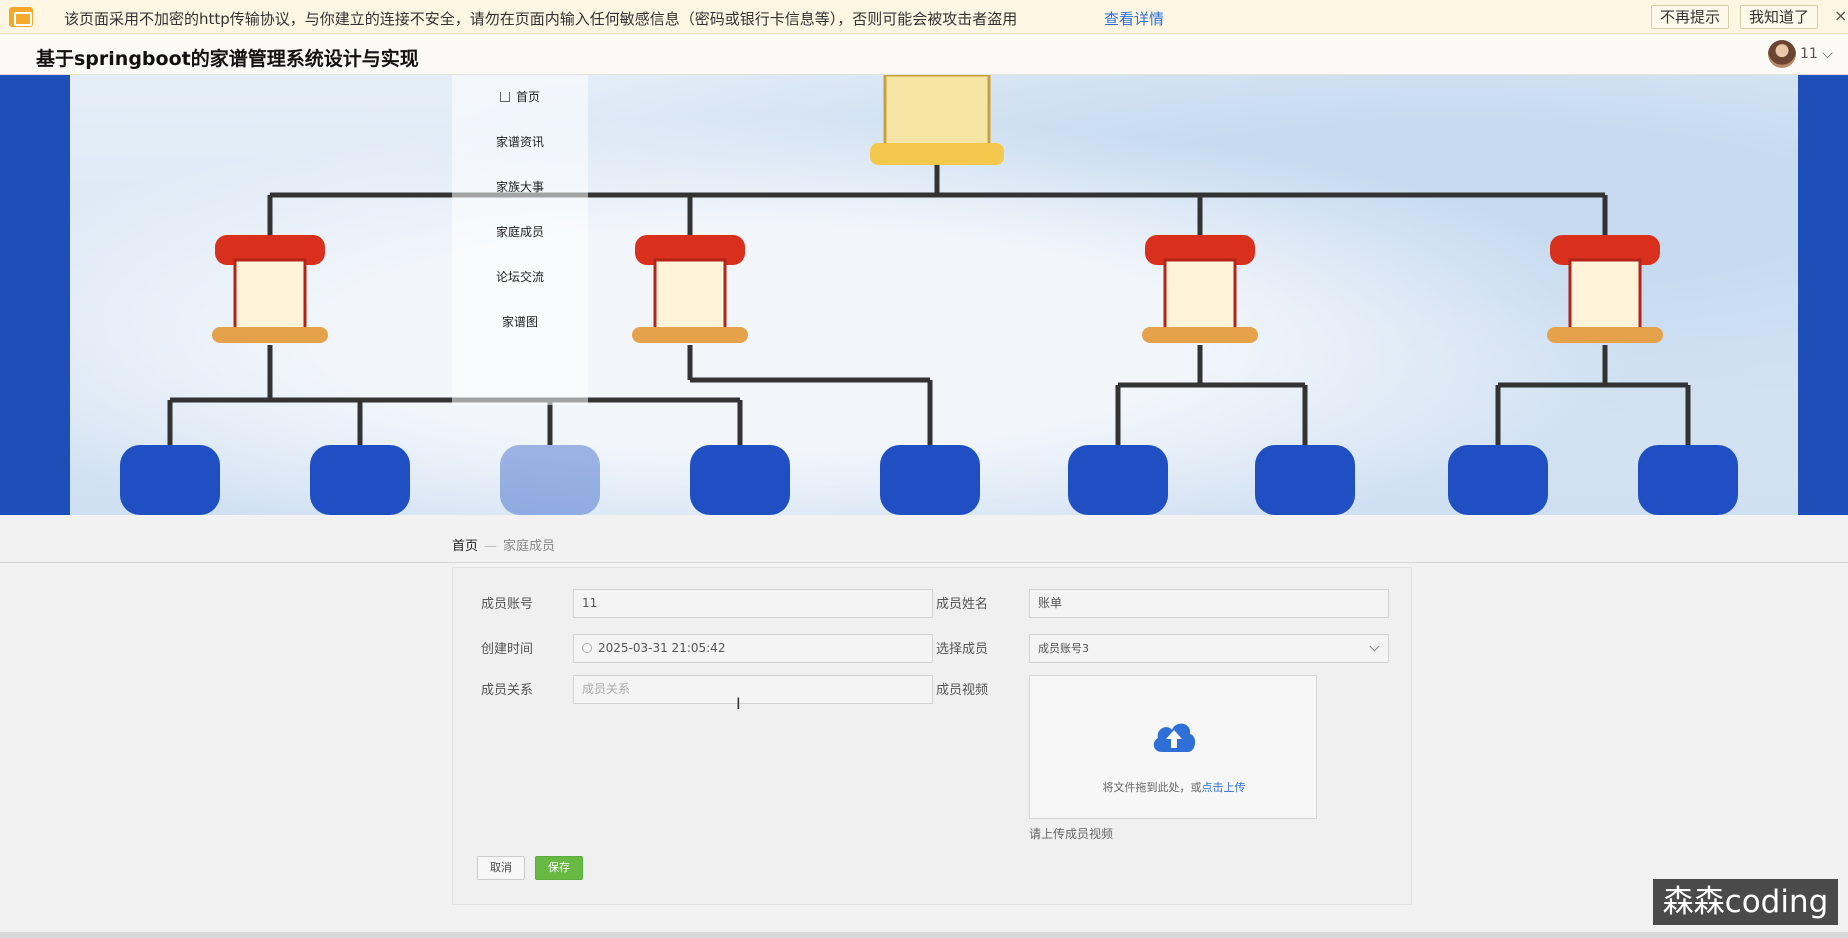  Describe the element at coordinates (1840, 15) in the screenshot. I see `close-icon: ×` at that location.